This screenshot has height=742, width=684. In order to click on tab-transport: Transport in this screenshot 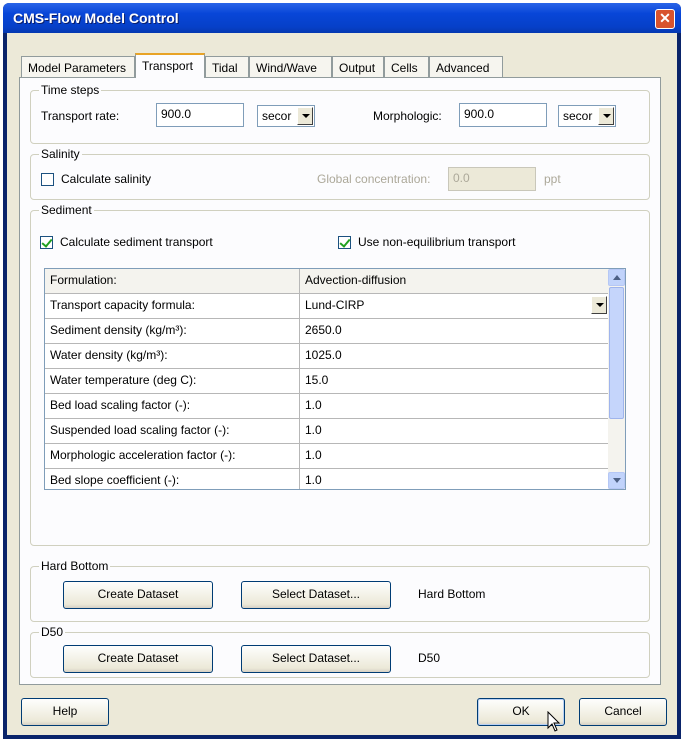, I will do `click(170, 65)`.